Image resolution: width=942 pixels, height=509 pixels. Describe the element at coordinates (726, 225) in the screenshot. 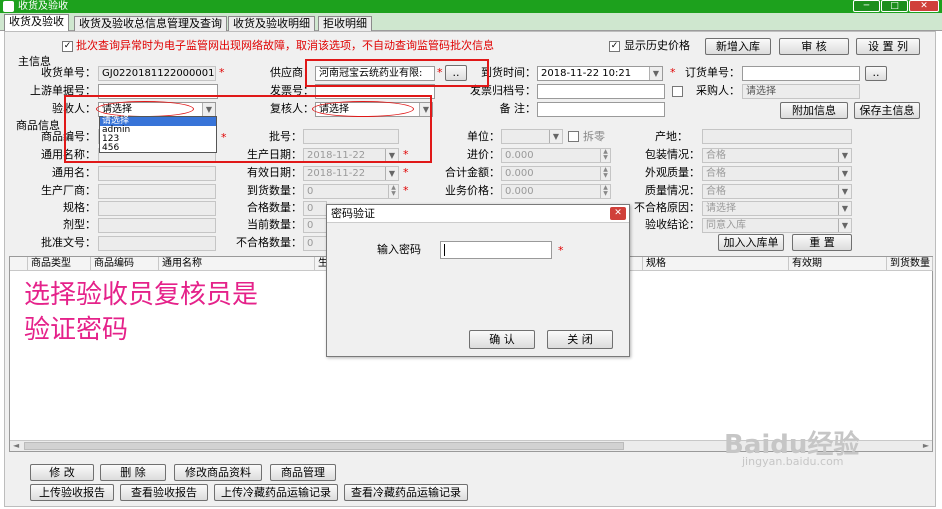

I see `conclusion-value: 同意入库` at that location.